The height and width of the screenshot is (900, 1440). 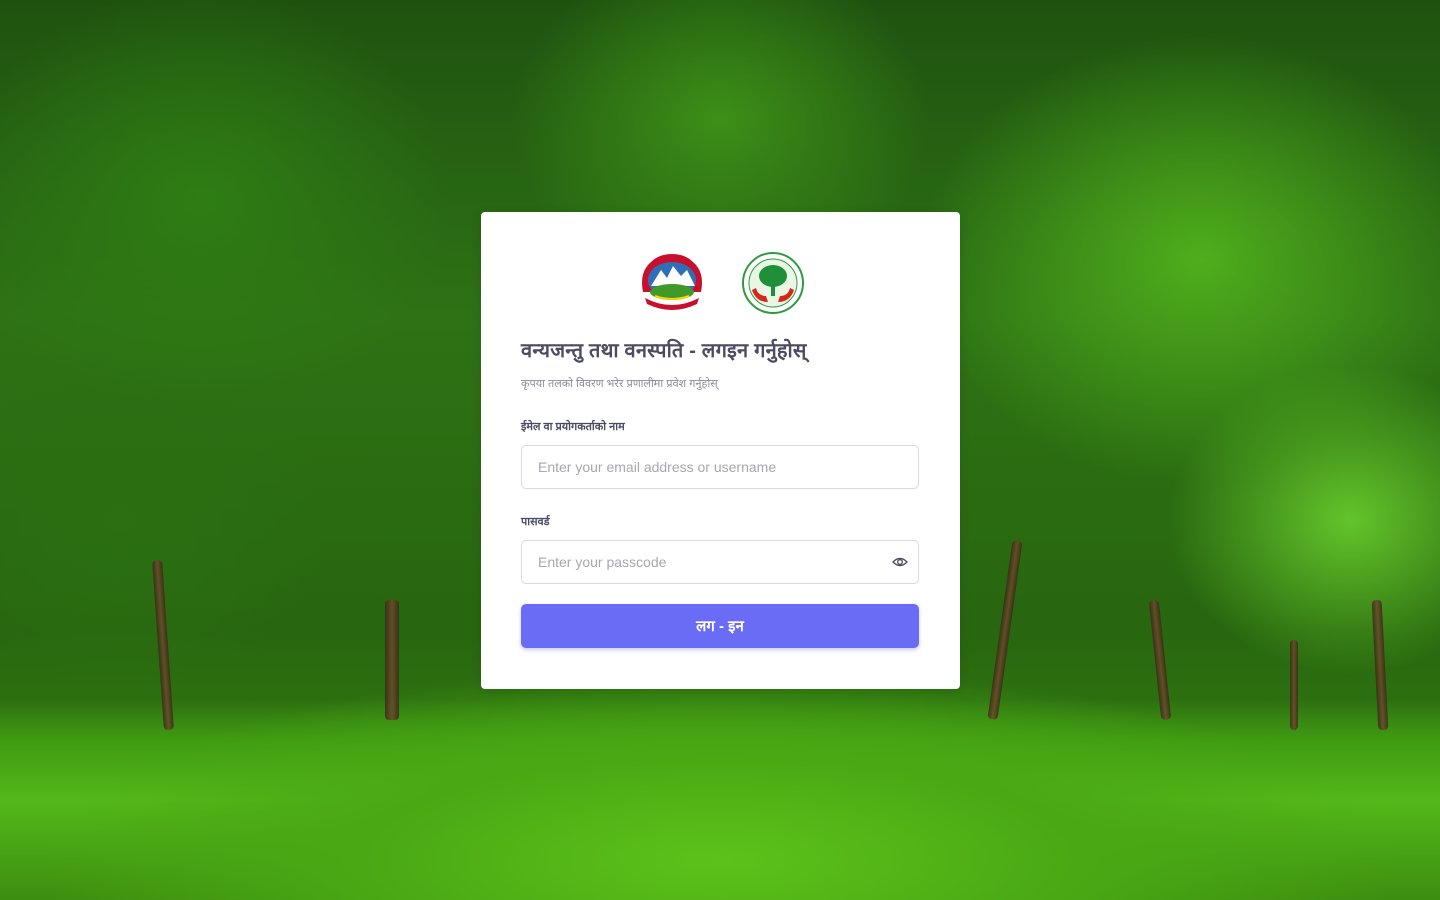 I want to click on password-label: पासवर्ड, so click(x=535, y=522).